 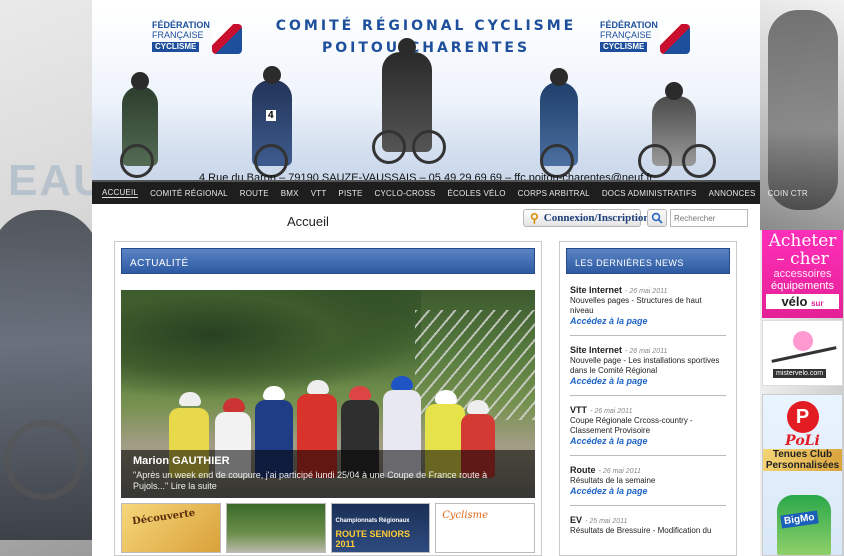 What do you see at coordinates (596, 218) in the screenshot?
I see `login-label: Connexion/Inscription` at bounding box center [596, 218].